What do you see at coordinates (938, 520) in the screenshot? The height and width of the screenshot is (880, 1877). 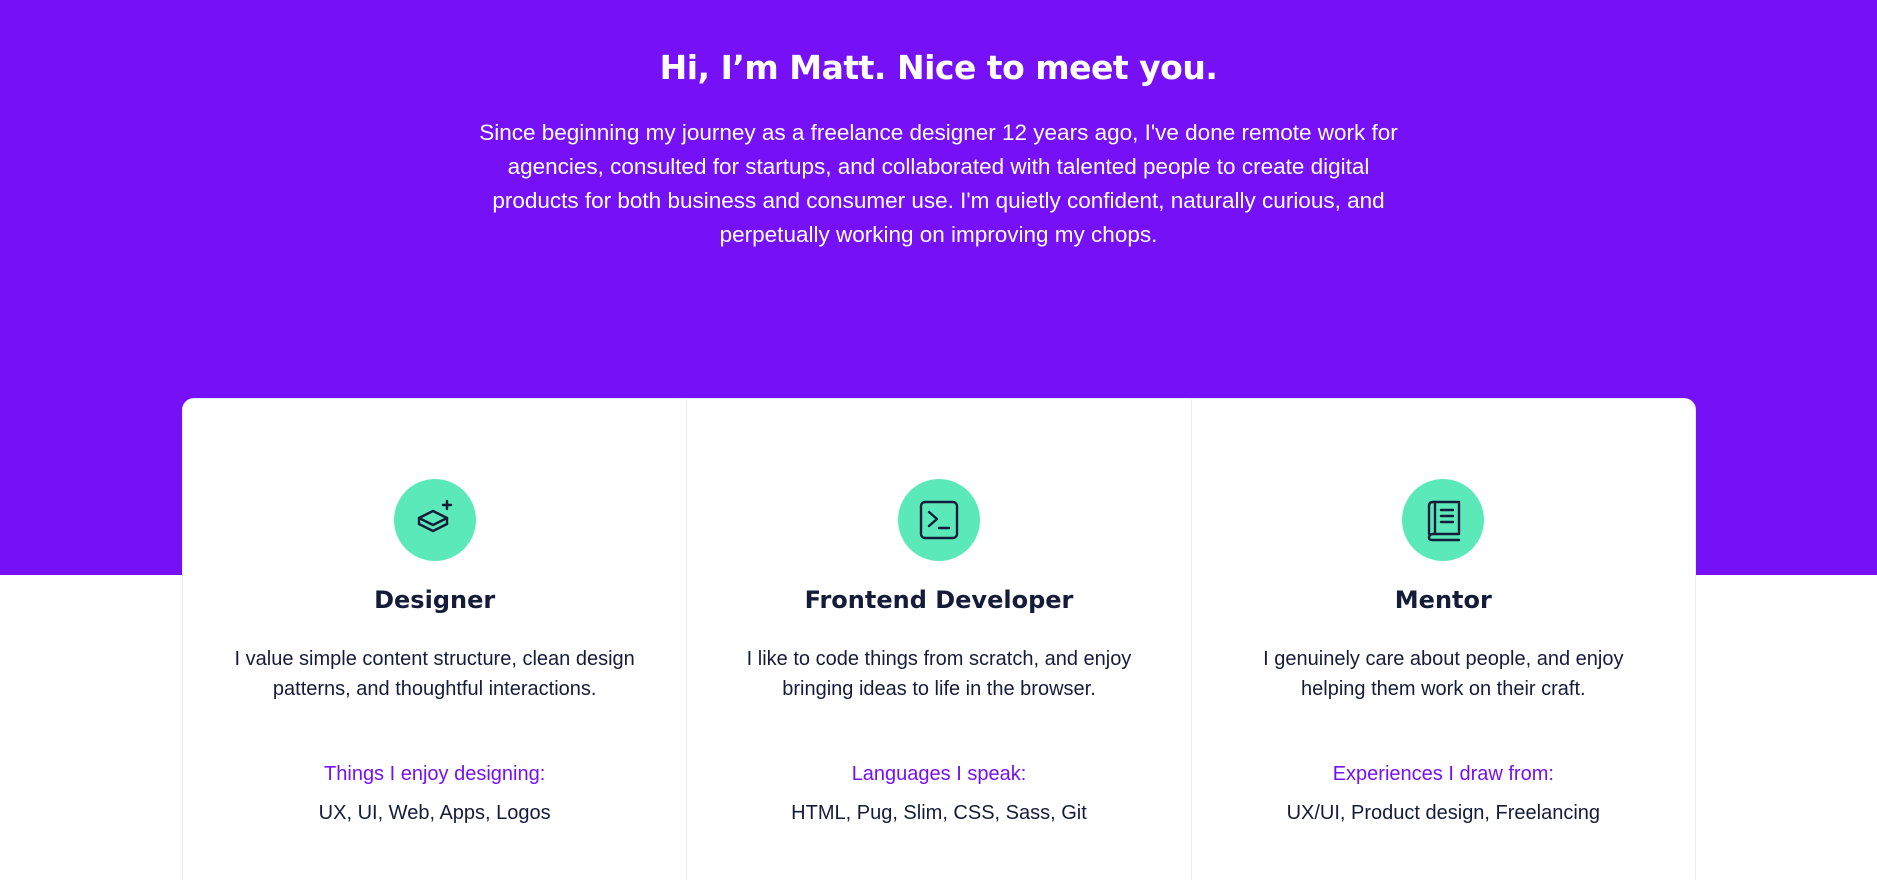 I see `terminal-icon` at bounding box center [938, 520].